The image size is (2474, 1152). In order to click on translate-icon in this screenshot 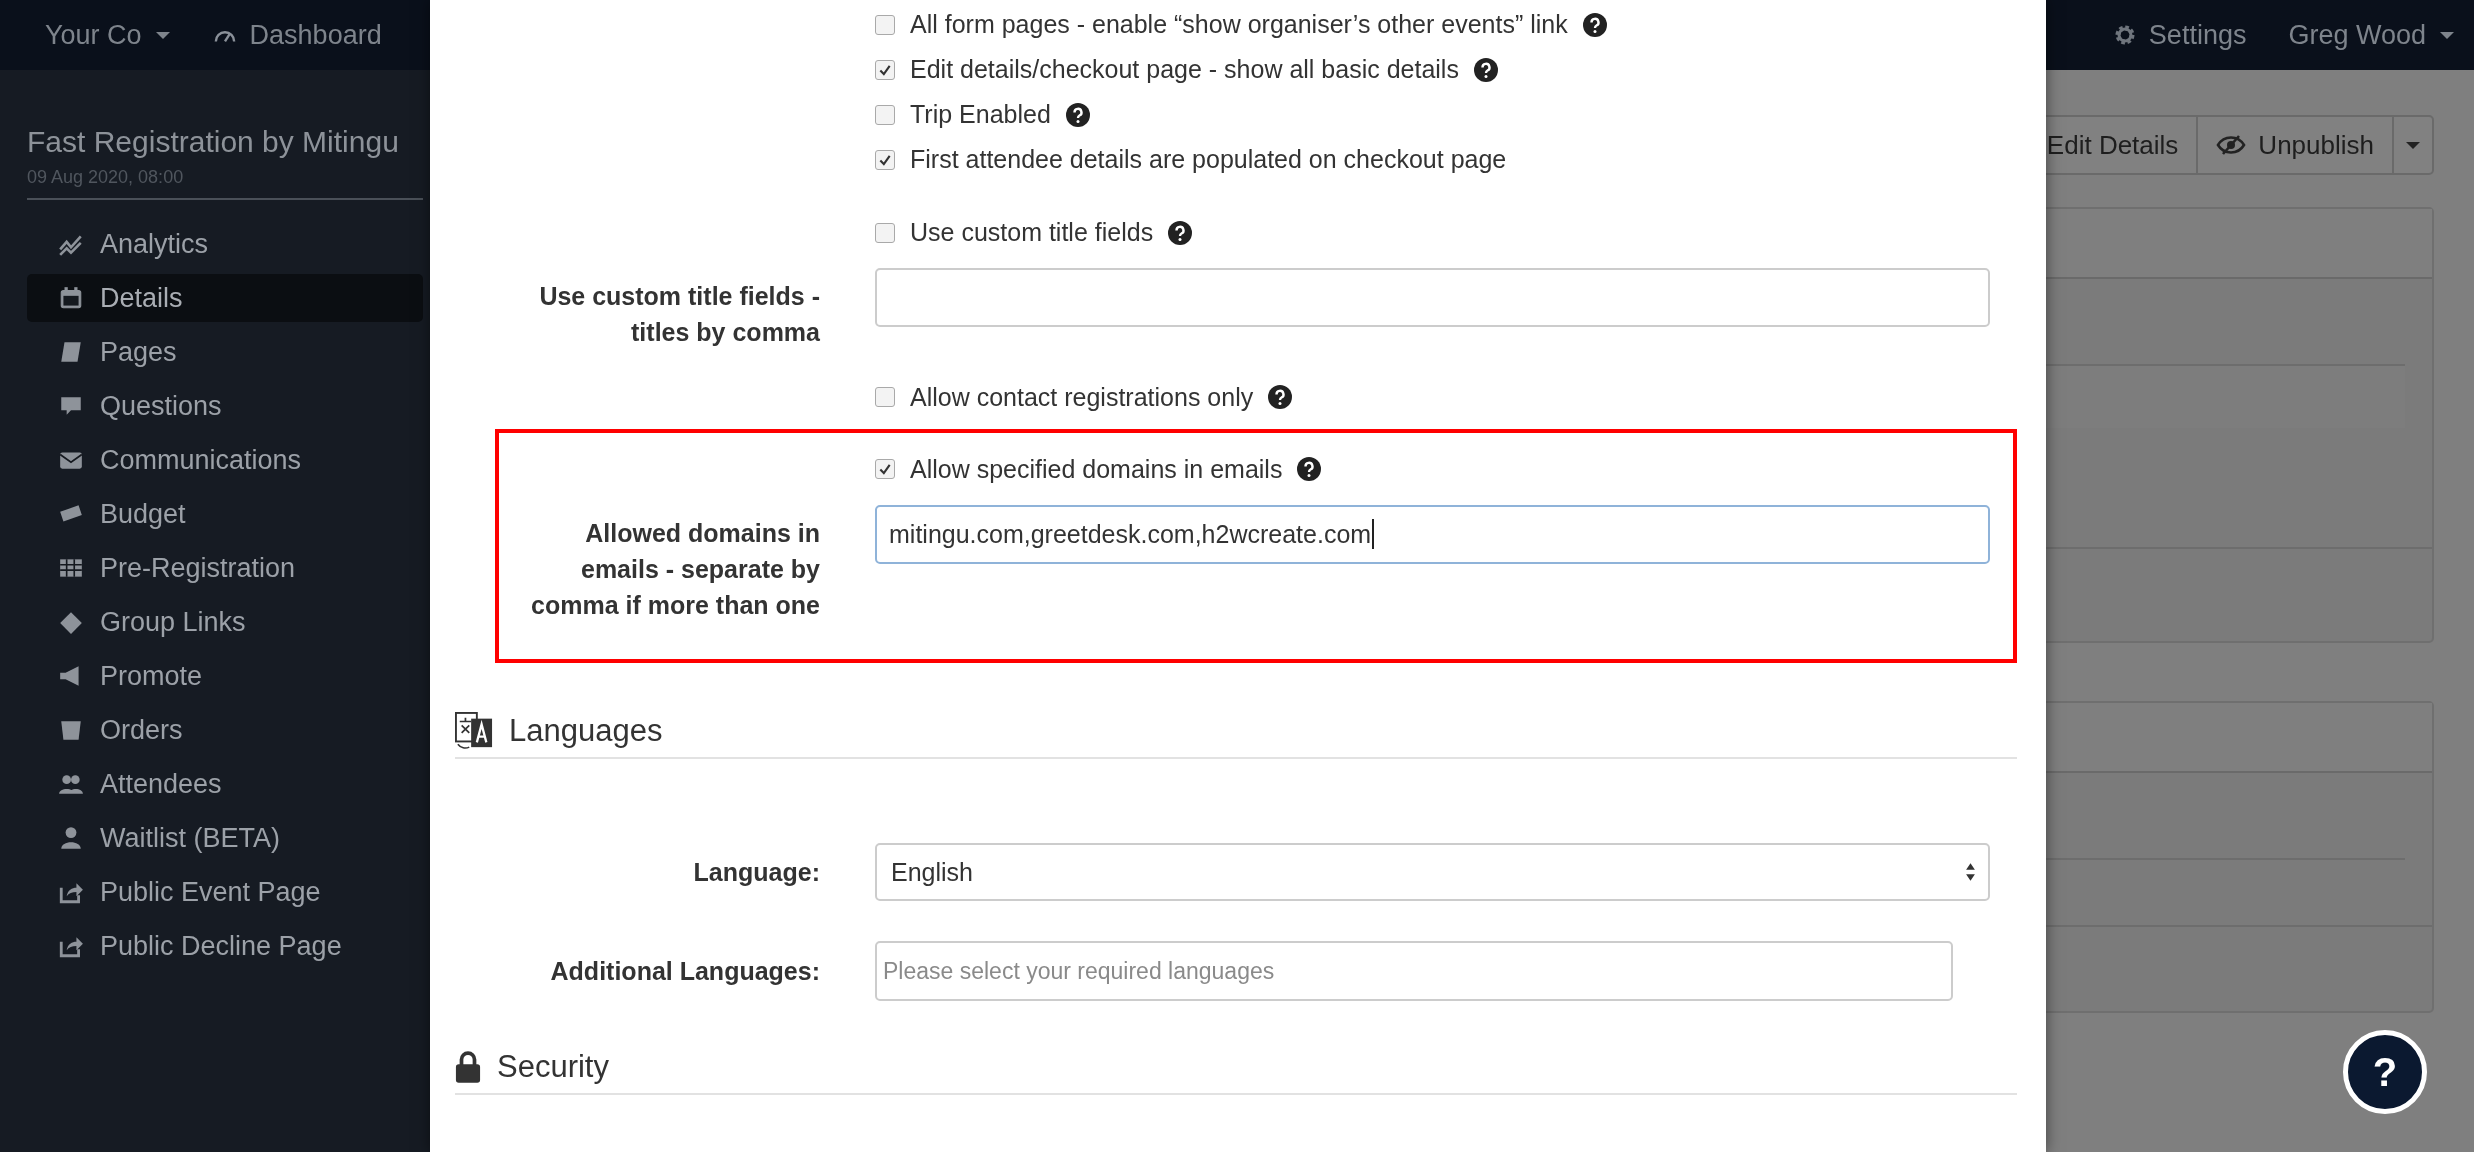, I will do `click(474, 731)`.